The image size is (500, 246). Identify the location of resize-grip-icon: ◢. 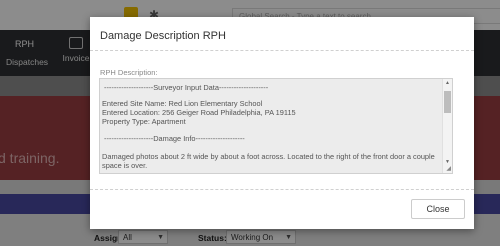
(448, 168).